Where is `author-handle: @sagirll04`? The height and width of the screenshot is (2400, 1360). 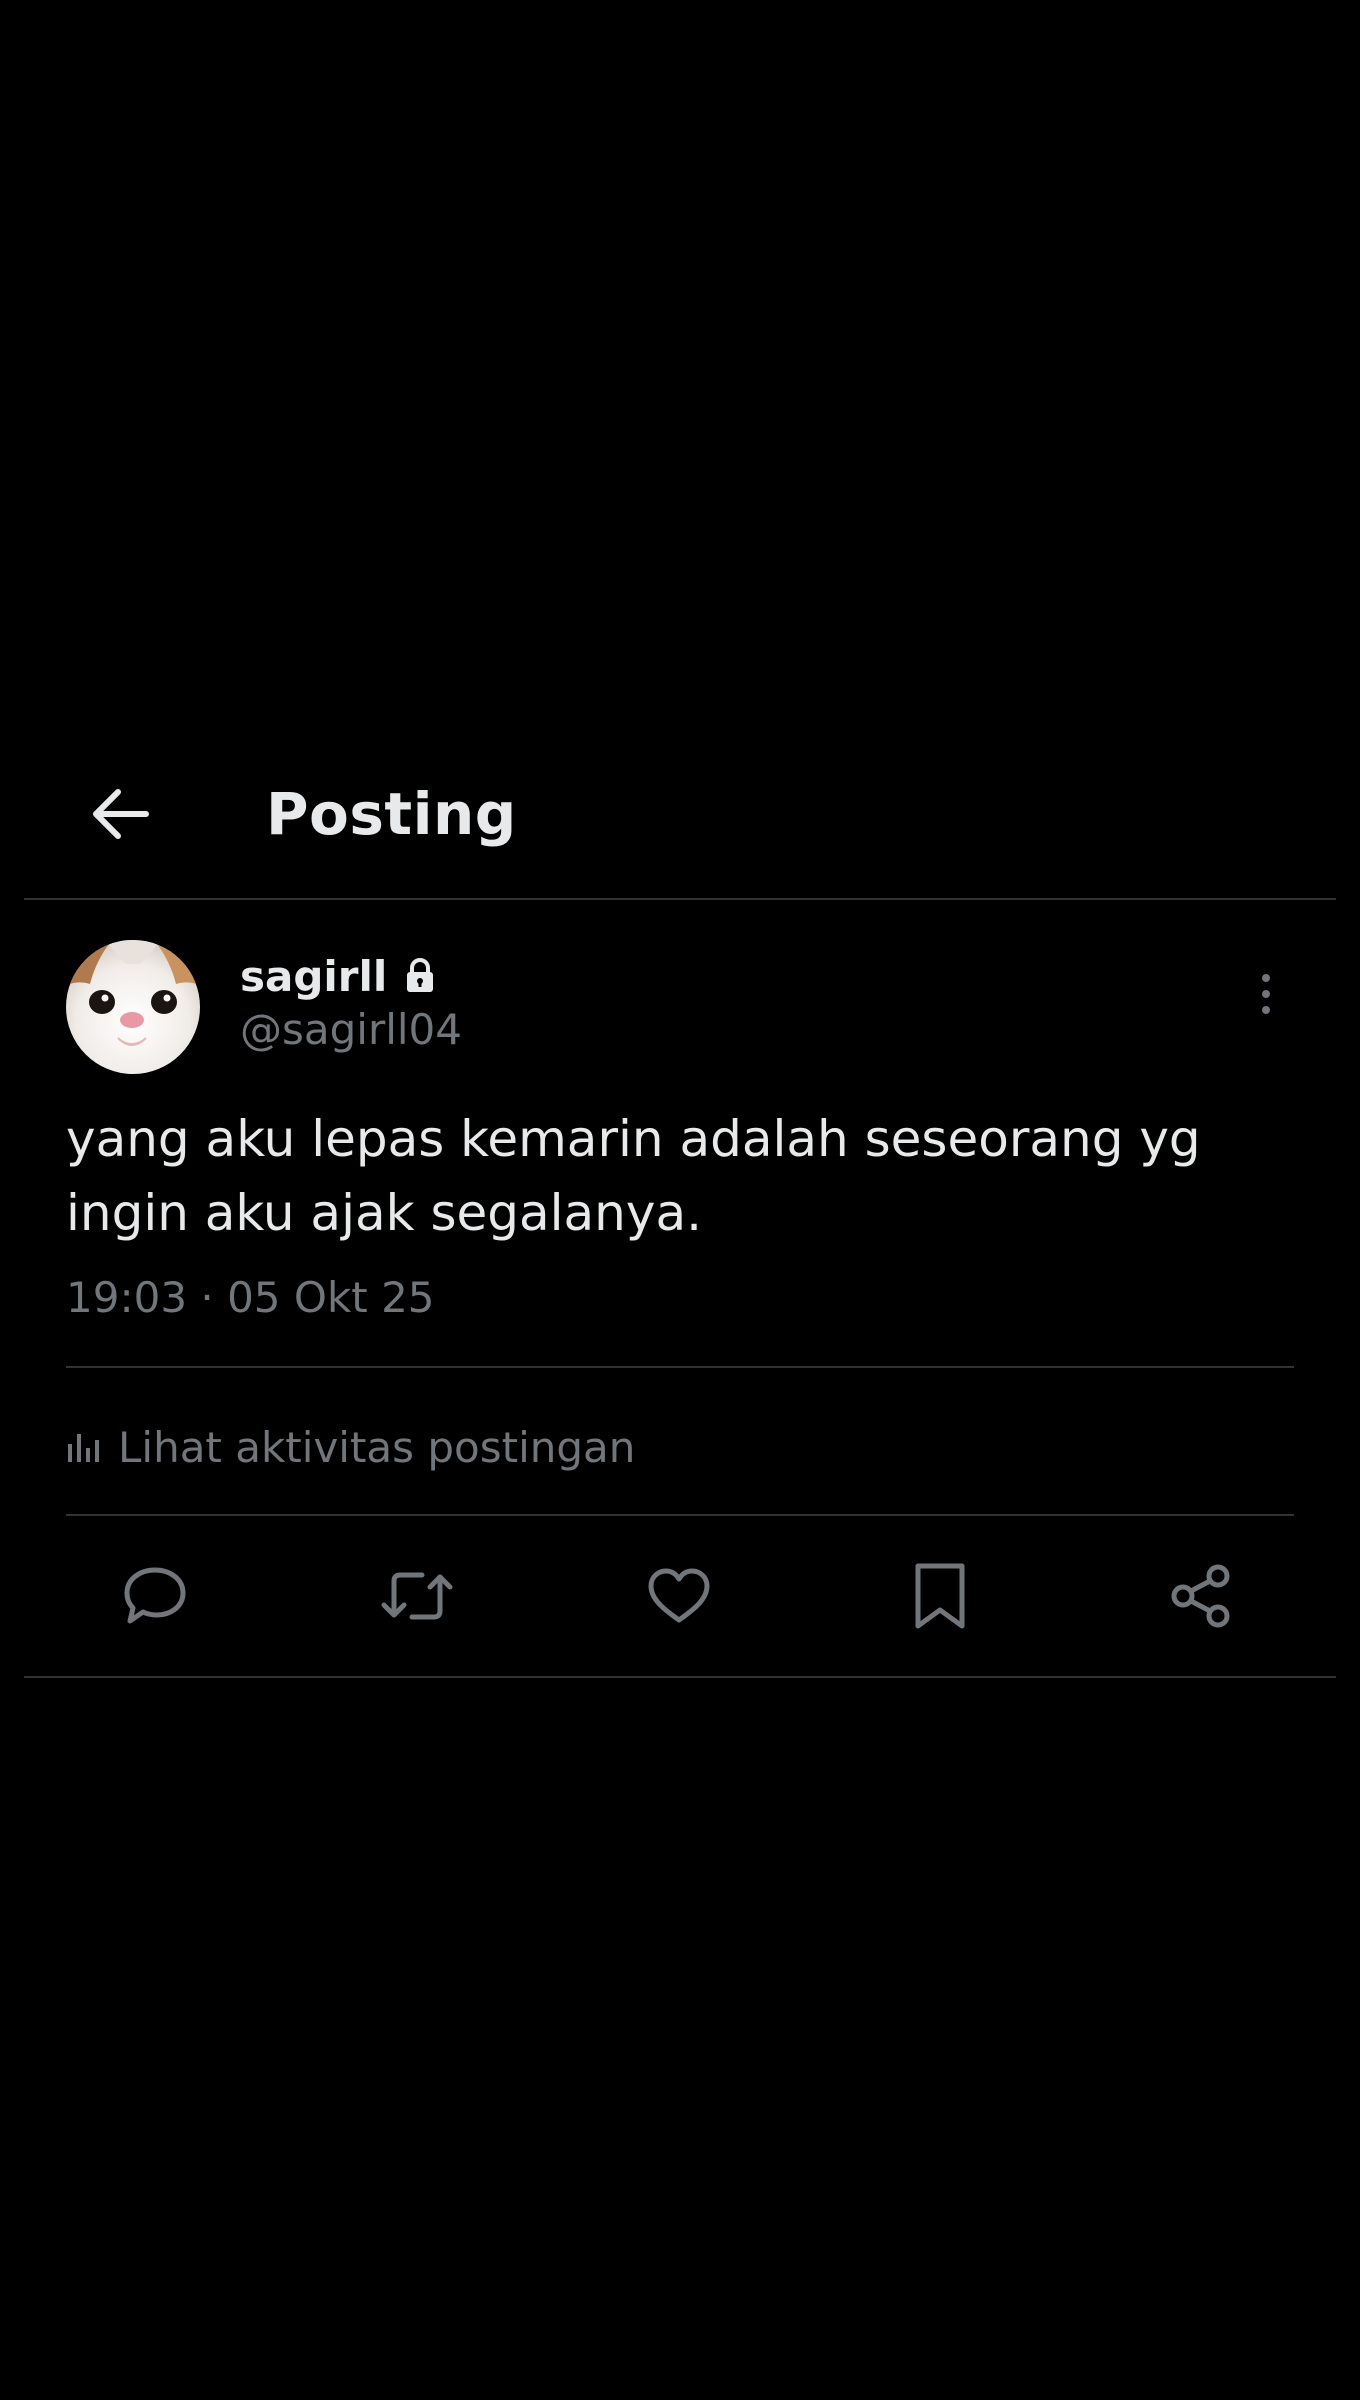
author-handle: @sagirll04 is located at coordinates (351, 1030).